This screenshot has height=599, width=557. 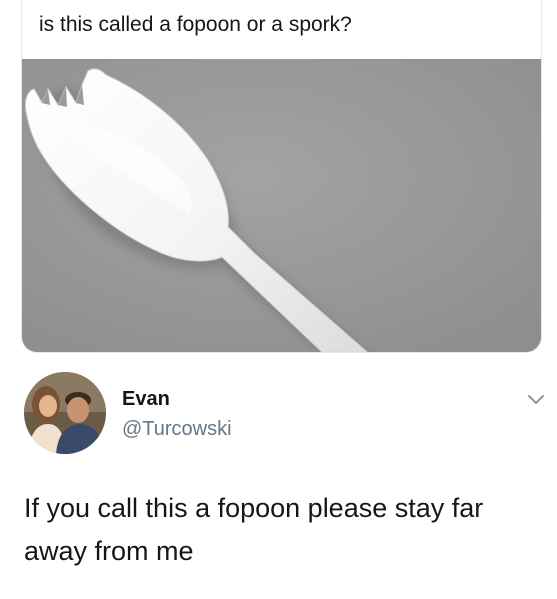 I want to click on quoted-tweet-text: is this called a fopoon or a spork?, so click(x=195, y=24).